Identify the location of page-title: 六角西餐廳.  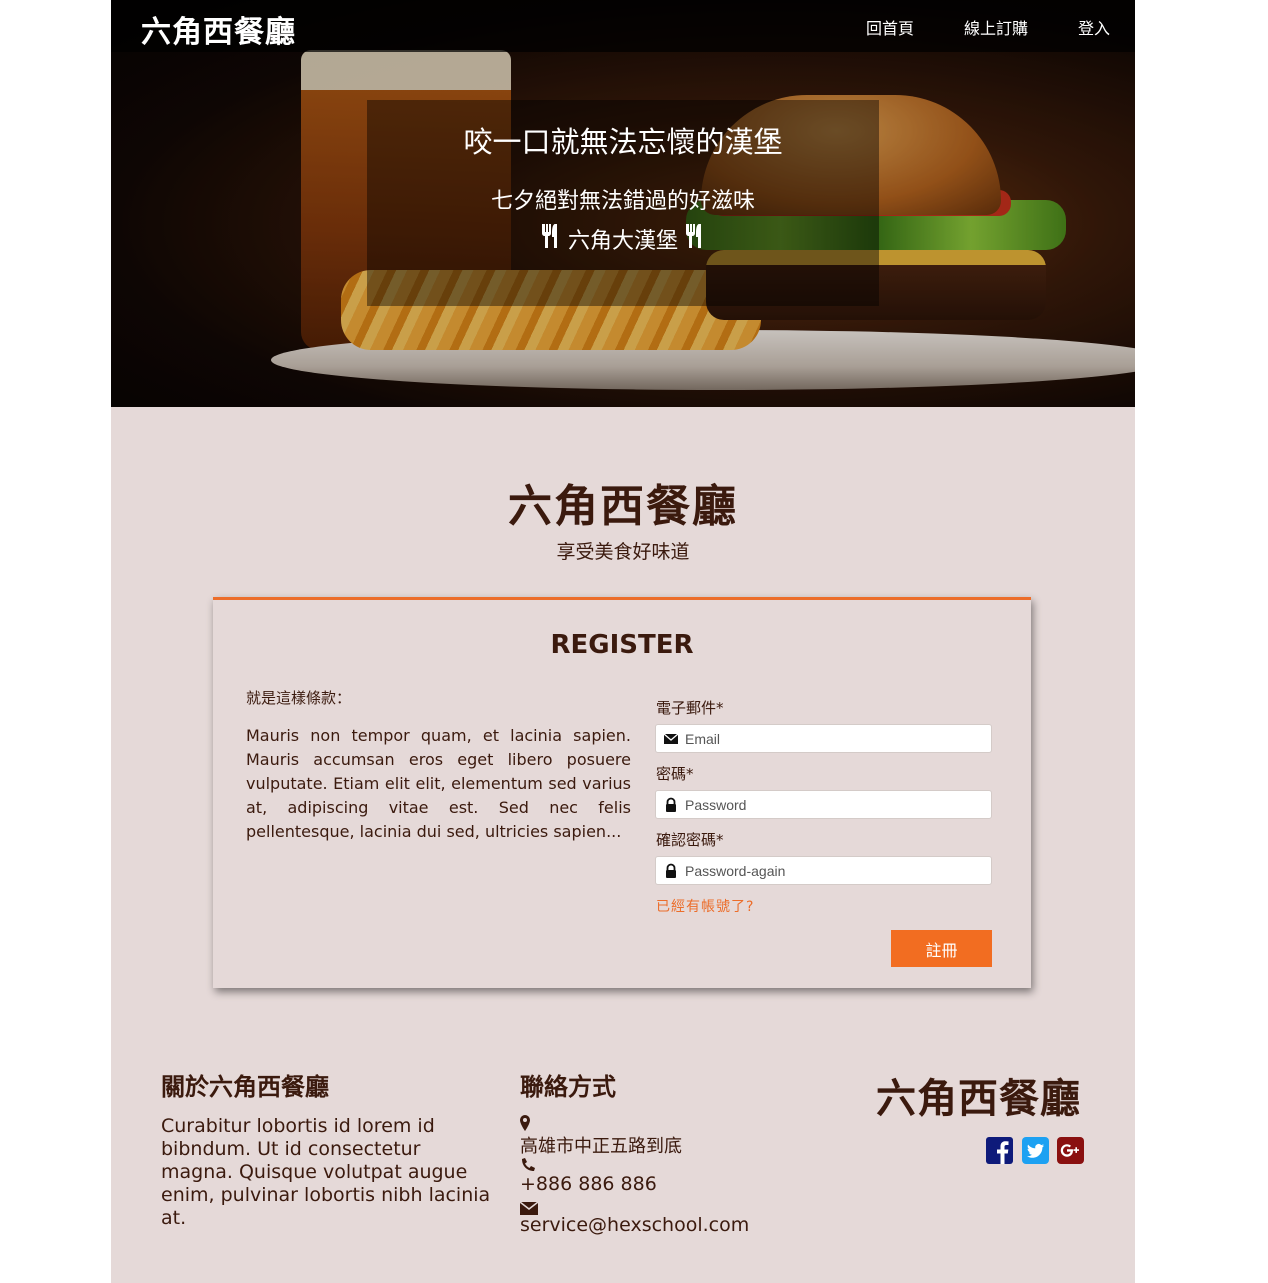
(623, 506).